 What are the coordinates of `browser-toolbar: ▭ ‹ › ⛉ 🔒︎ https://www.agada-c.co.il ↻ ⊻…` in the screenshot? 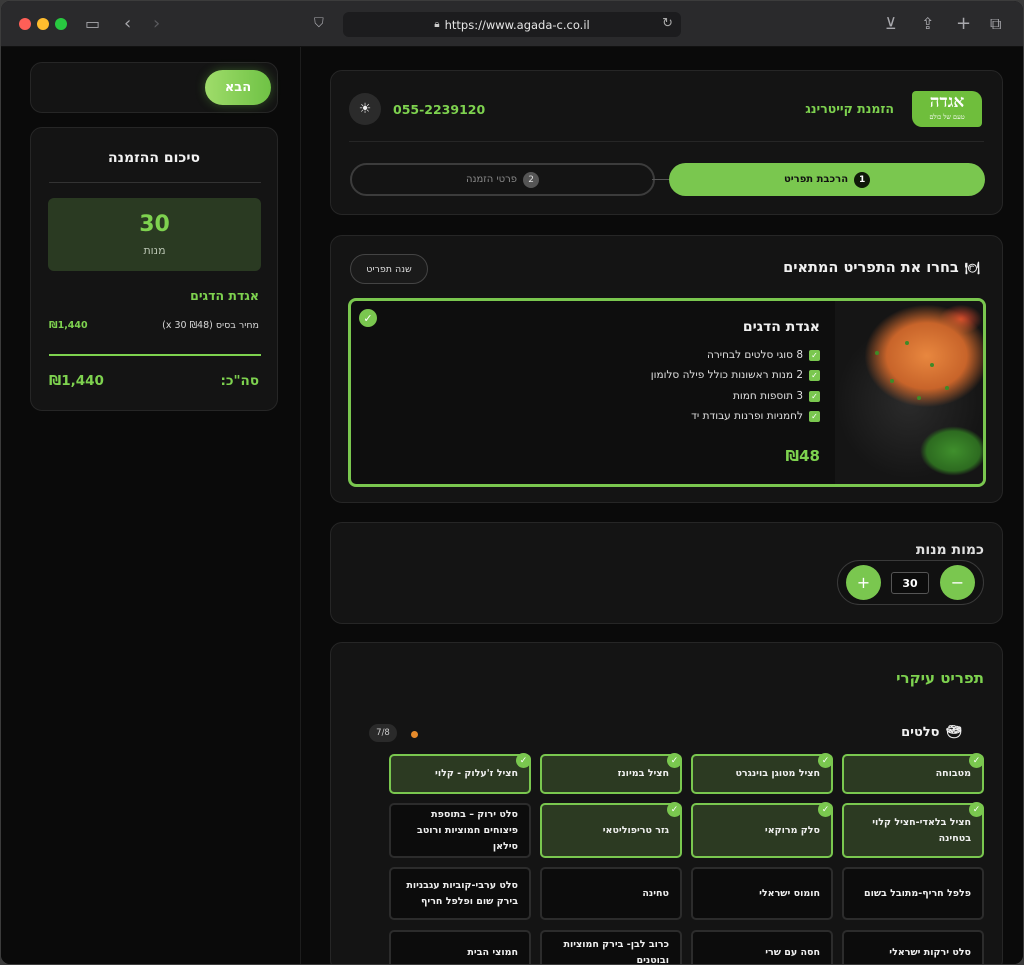 It's located at (512, 24).